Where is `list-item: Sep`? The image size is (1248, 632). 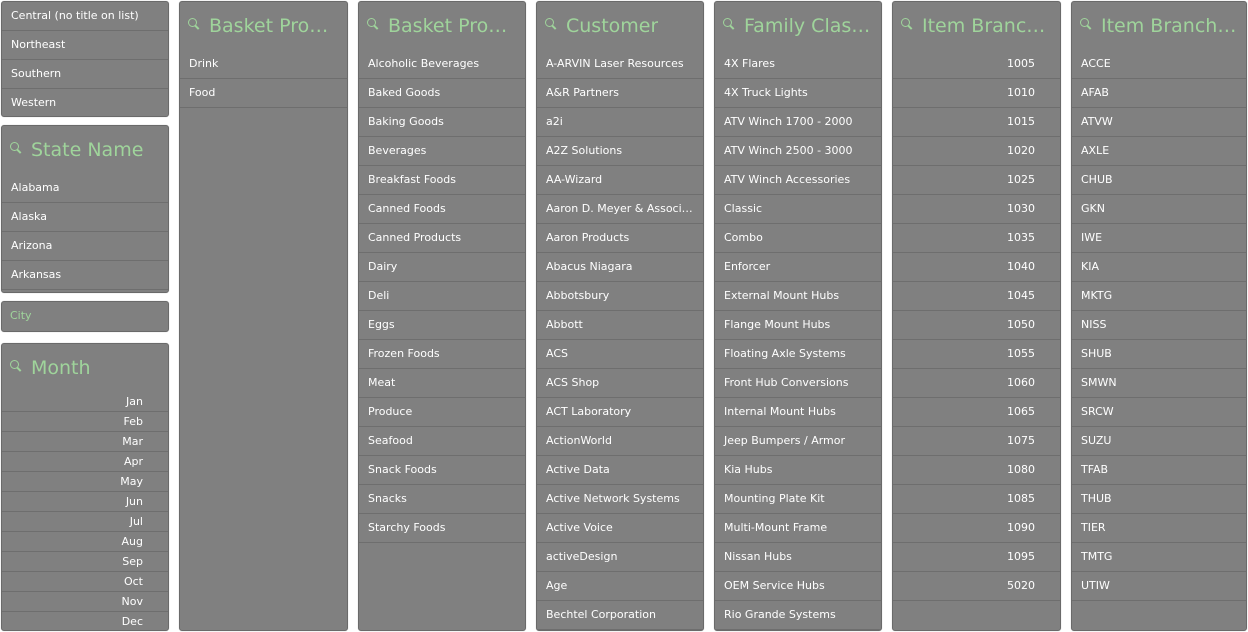 list-item: Sep is located at coordinates (85, 562).